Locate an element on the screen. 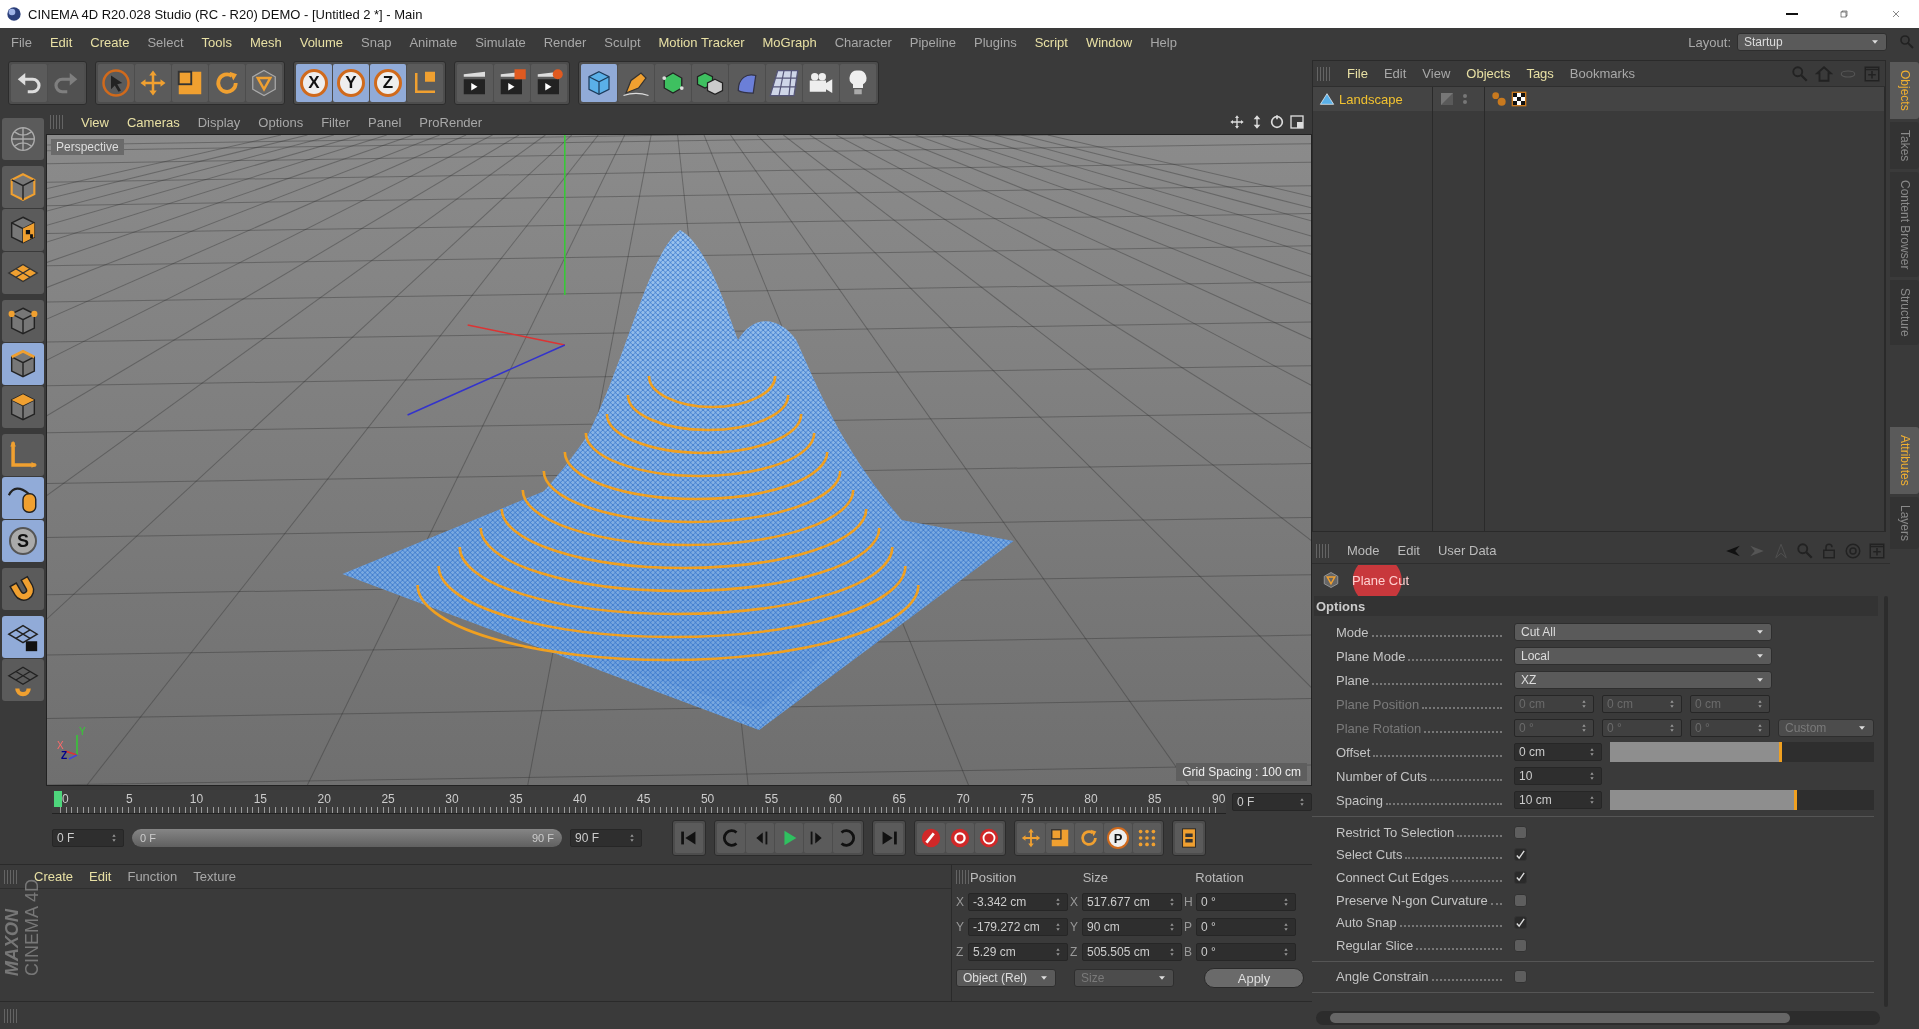 This screenshot has height=1029, width=1919. toggle-button: S is located at coordinates (23, 541).